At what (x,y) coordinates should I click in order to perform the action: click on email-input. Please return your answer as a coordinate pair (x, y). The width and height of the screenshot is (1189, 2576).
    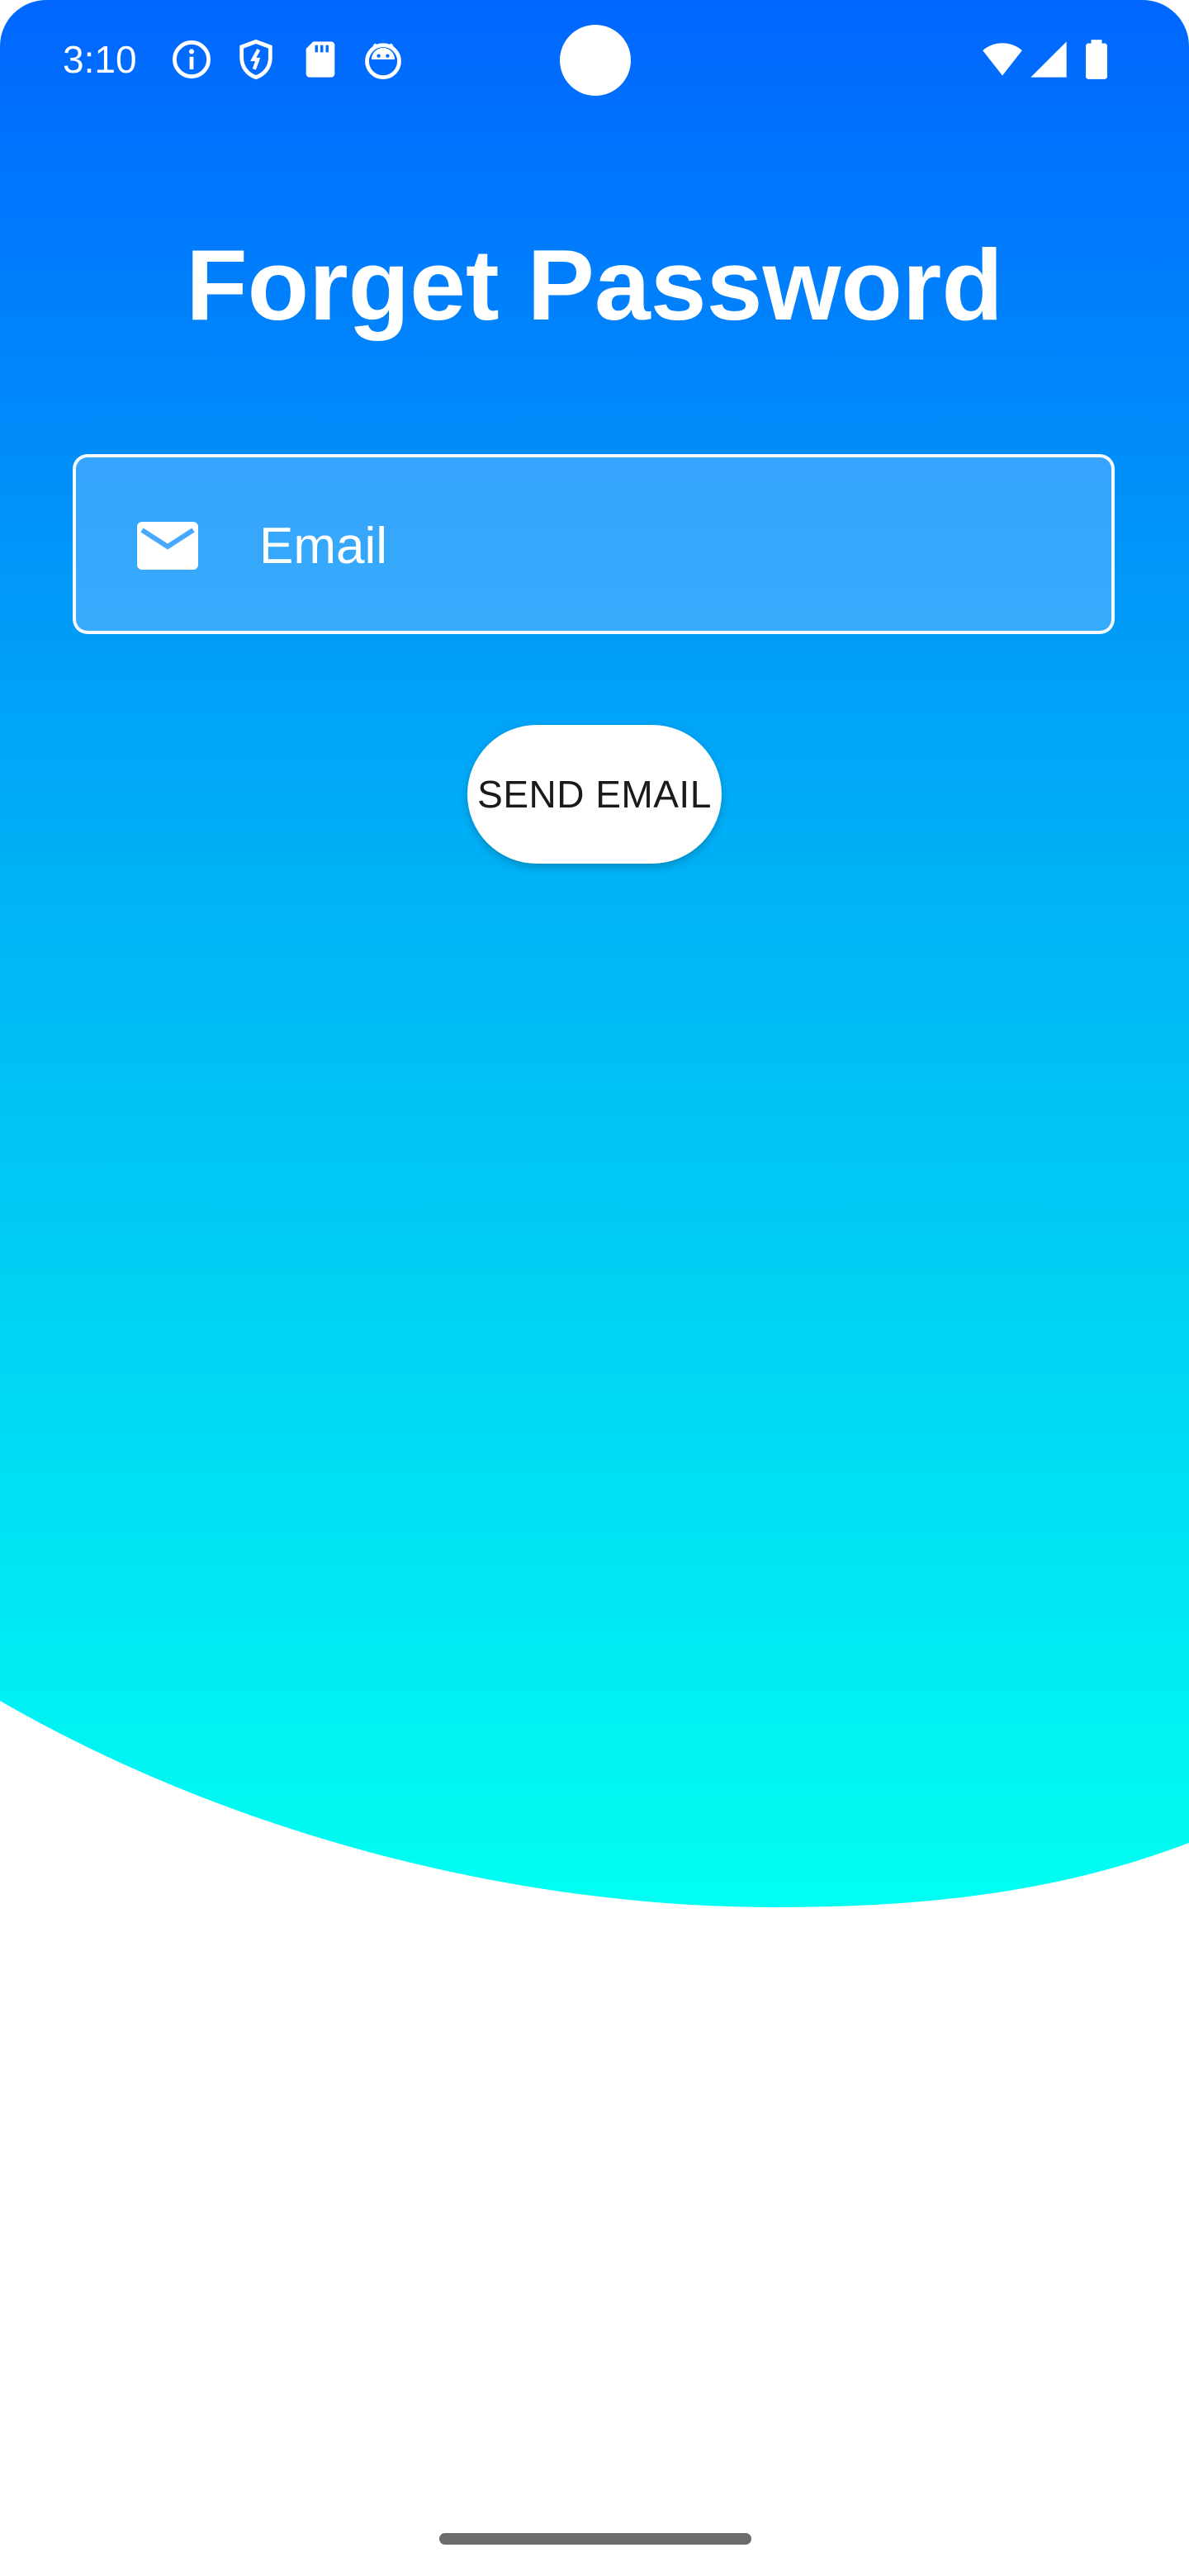
    Looking at the image, I should click on (663, 545).